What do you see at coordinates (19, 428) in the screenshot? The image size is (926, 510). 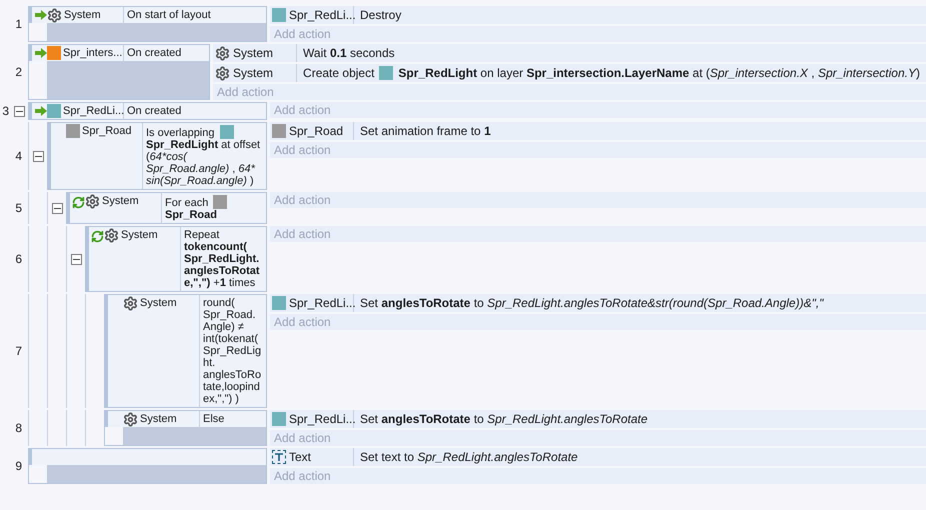 I see `event-number: 8` at bounding box center [19, 428].